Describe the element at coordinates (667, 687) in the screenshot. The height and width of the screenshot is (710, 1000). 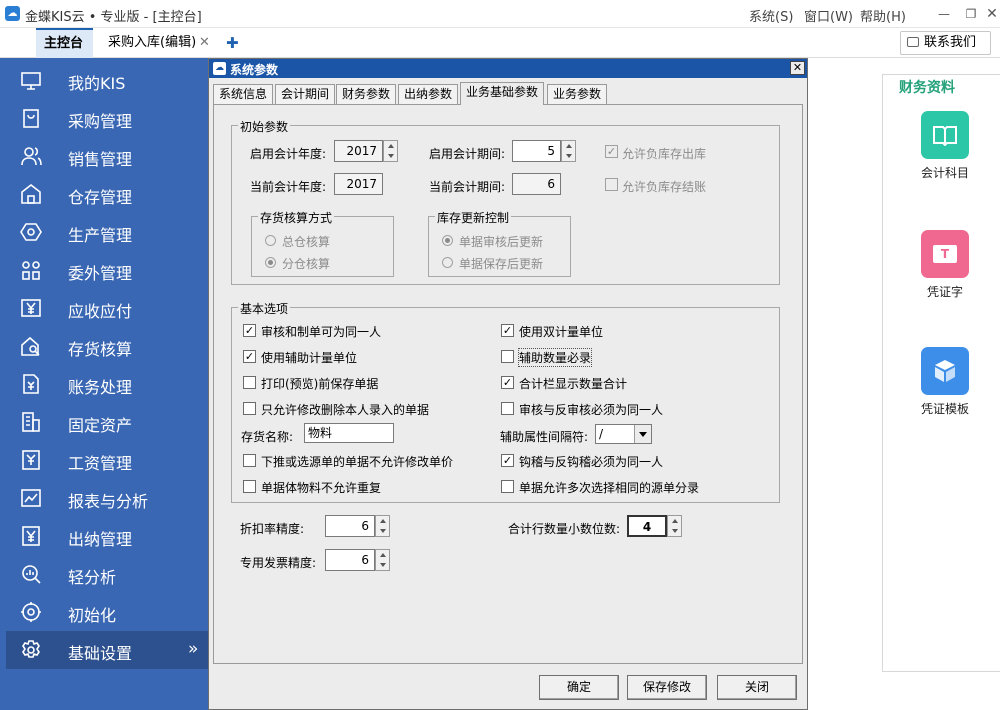
I see `save-changes-button: 保存修改` at that location.